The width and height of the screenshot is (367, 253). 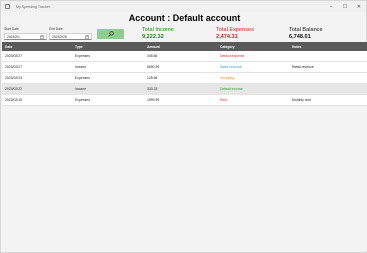 What do you see at coordinates (231, 67) in the screenshot?
I see `cell-category: Sales revenue` at bounding box center [231, 67].